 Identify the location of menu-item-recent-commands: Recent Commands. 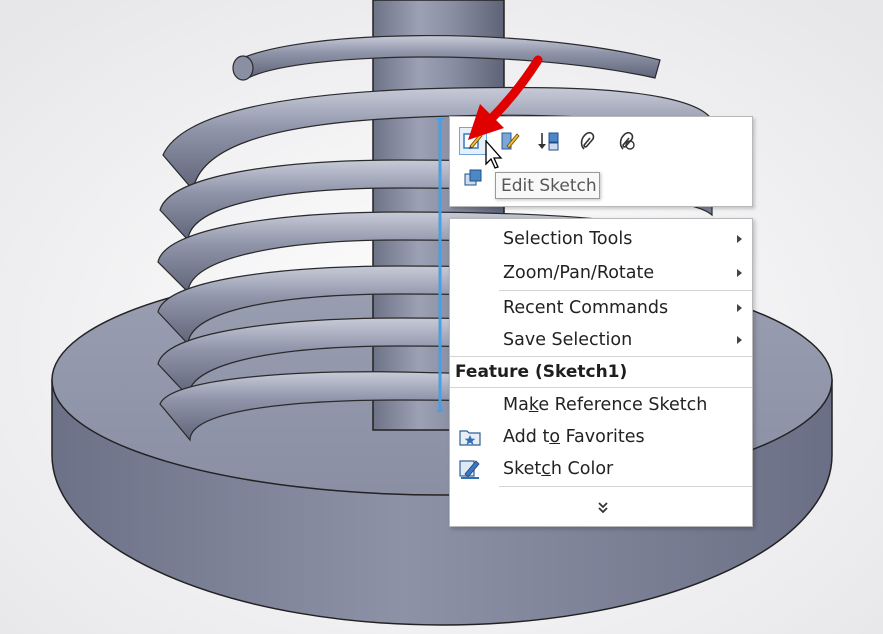
(601, 308).